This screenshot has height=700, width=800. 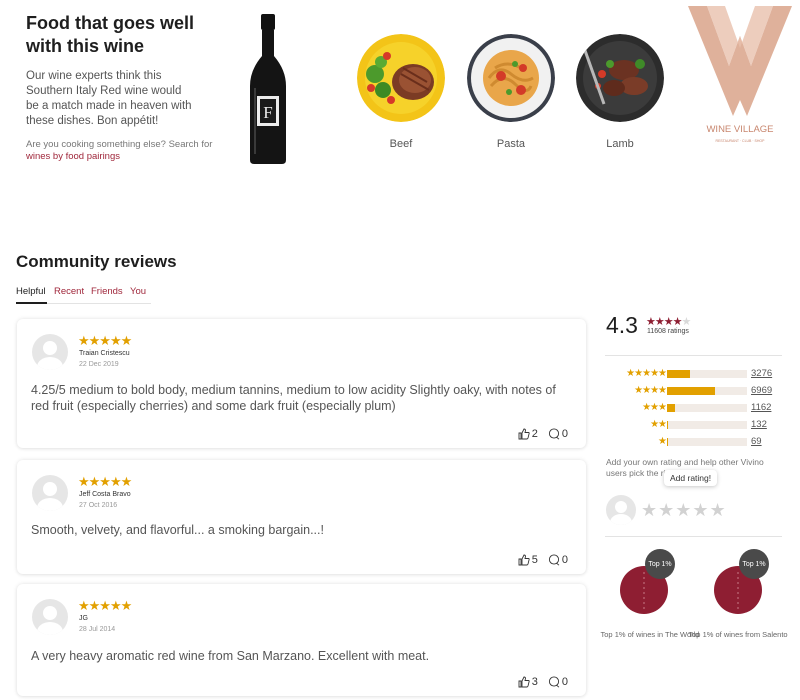 I want to click on rating-distribution-row: ★★★★ 6969, so click(x=691, y=391).